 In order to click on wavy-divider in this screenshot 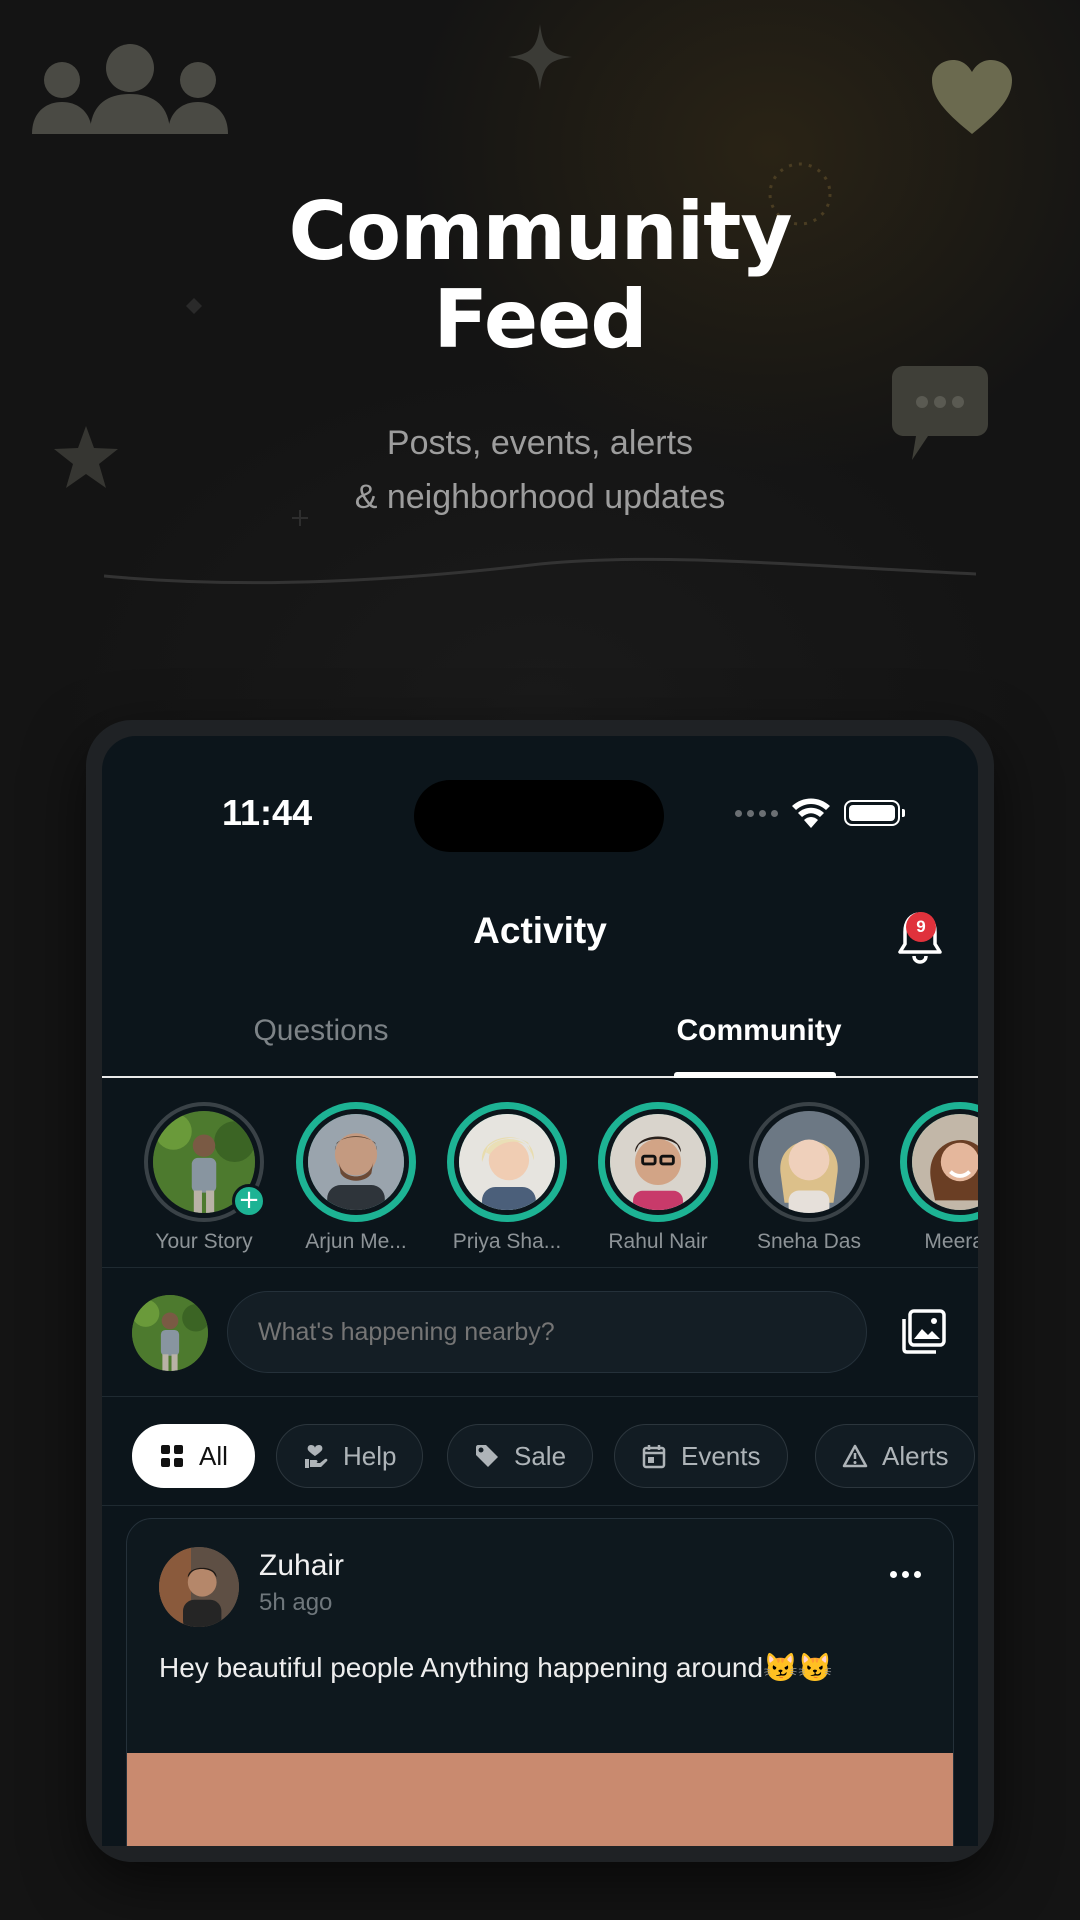, I will do `click(540, 571)`.